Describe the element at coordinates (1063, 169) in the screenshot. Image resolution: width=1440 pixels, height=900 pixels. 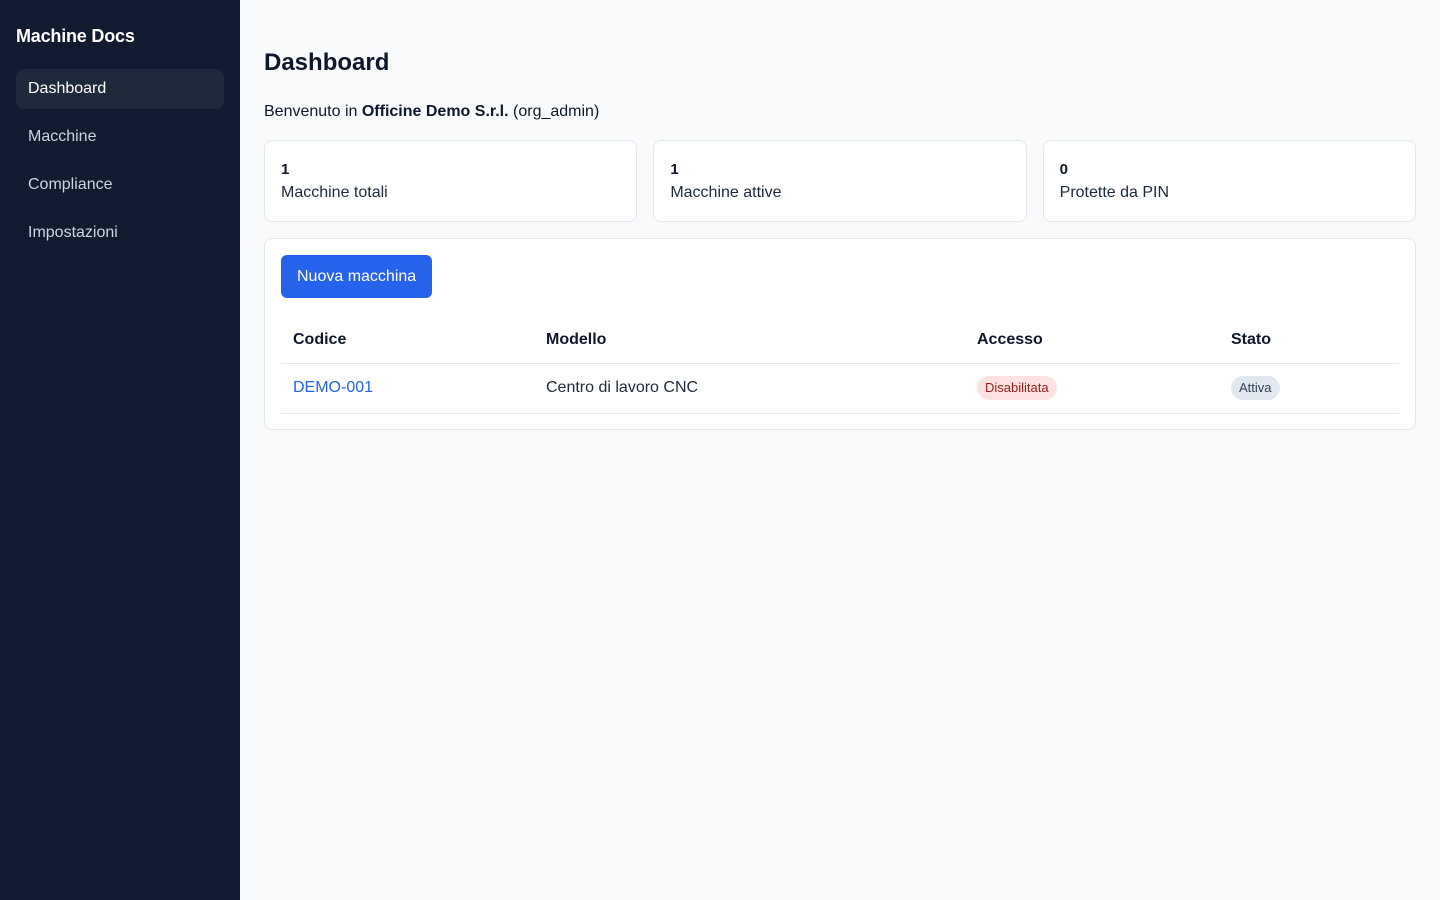
I see `stat-value: 0` at that location.